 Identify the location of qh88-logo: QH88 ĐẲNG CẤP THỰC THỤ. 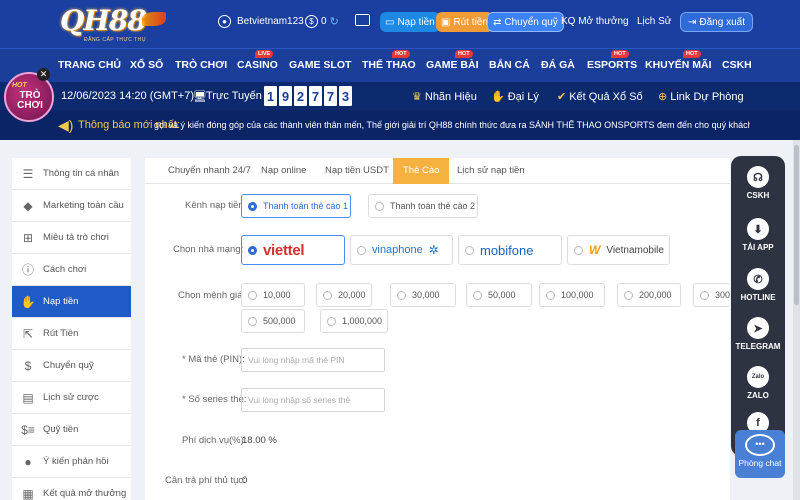
(112, 24).